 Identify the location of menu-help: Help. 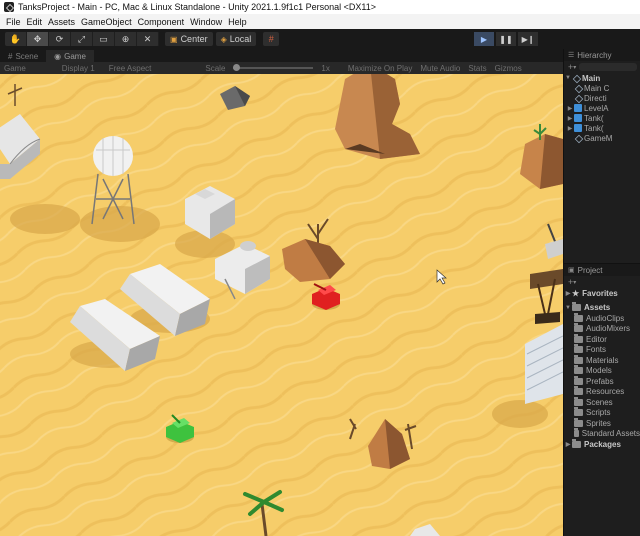
(237, 22).